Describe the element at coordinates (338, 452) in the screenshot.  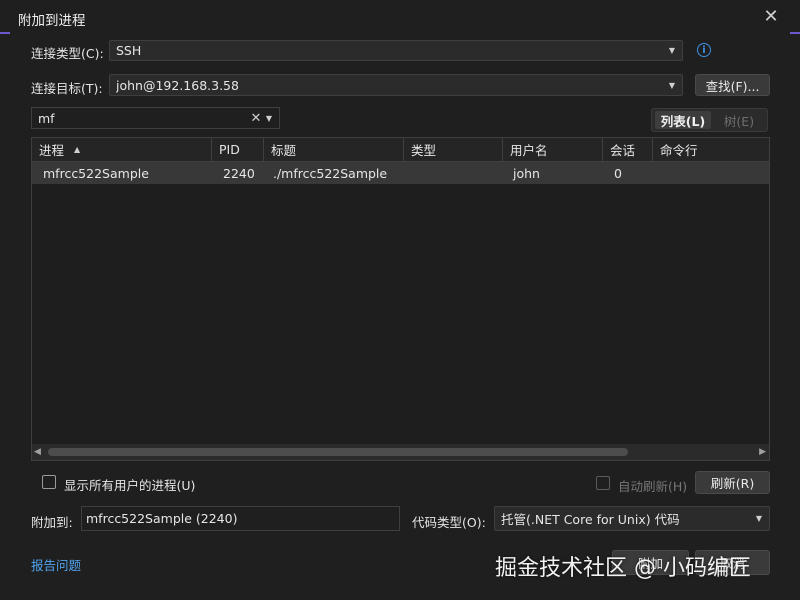
I see `scrollbar-thumb` at that location.